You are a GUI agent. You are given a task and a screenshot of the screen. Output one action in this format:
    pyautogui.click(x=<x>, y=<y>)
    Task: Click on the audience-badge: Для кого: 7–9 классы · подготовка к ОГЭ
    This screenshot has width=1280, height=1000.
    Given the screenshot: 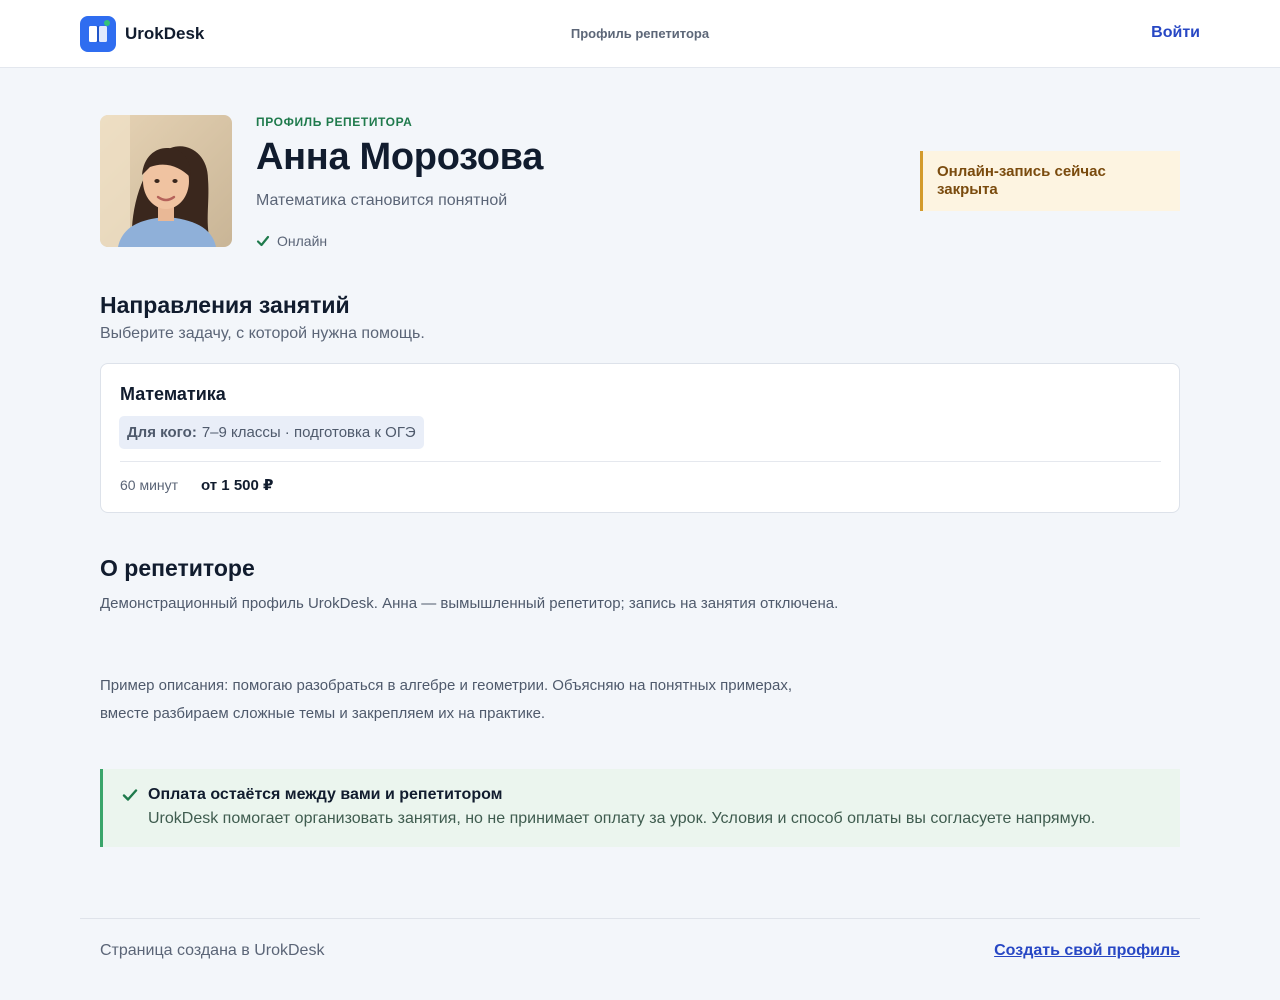 What is the action you would take?
    pyautogui.click(x=271, y=432)
    